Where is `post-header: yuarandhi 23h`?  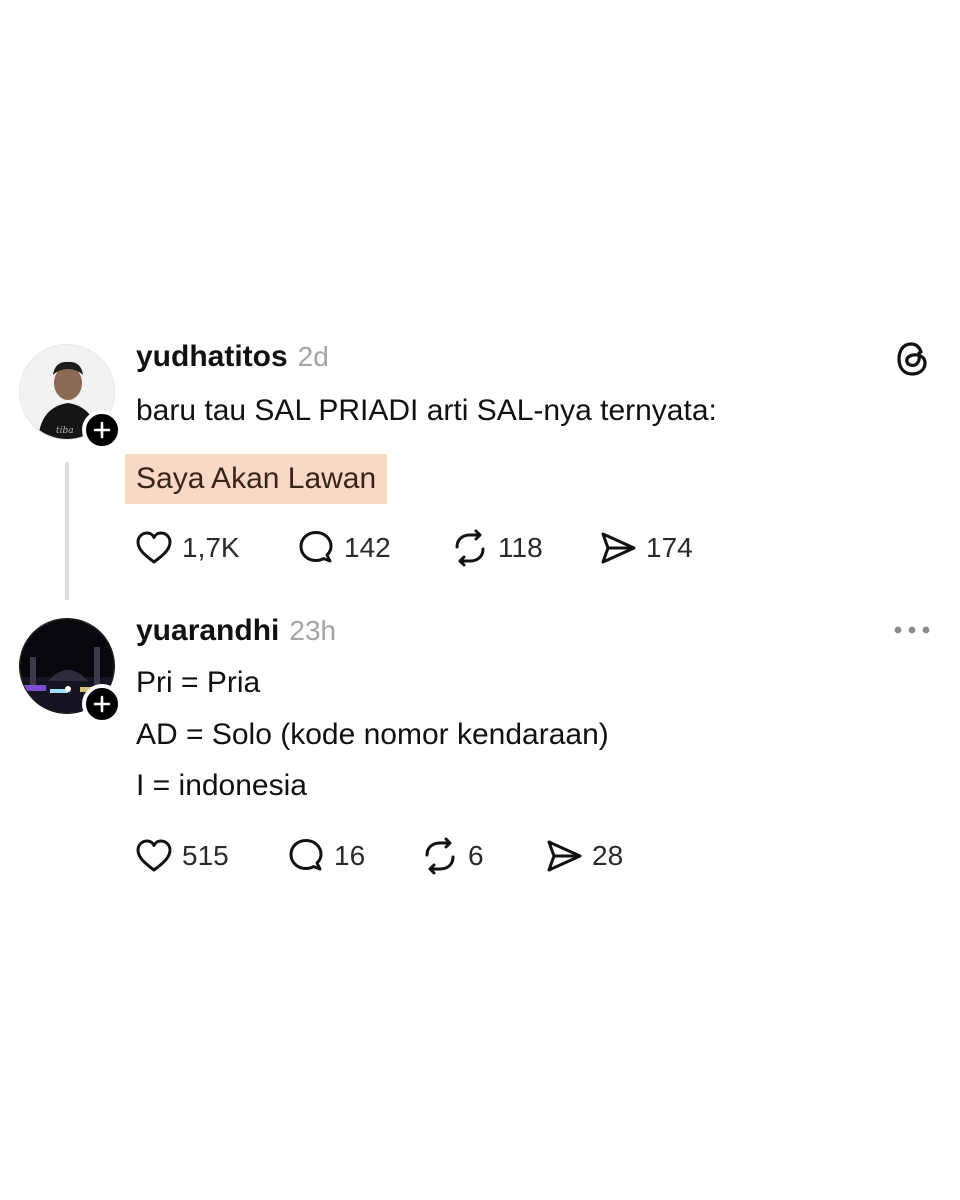 post-header: yuarandhi 23h is located at coordinates (236, 631).